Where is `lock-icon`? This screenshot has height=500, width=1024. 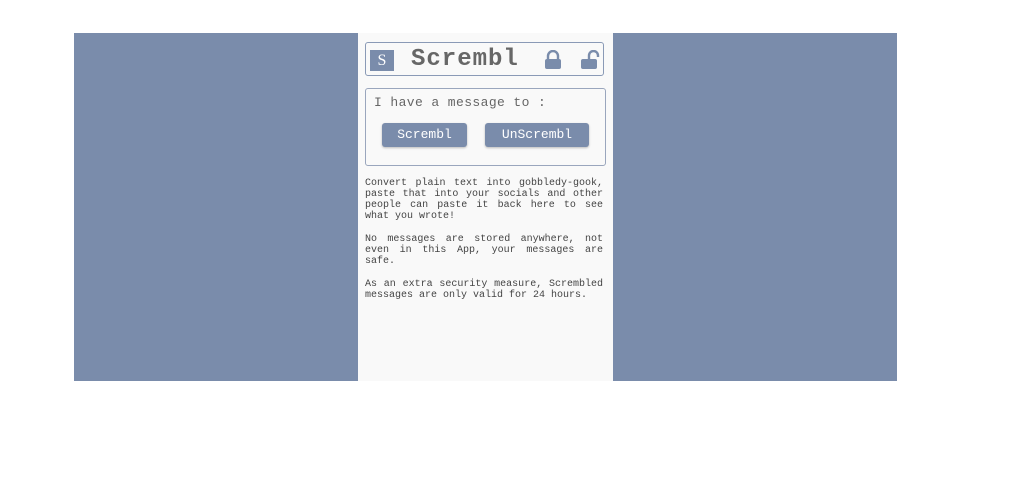 lock-icon is located at coordinates (553, 60).